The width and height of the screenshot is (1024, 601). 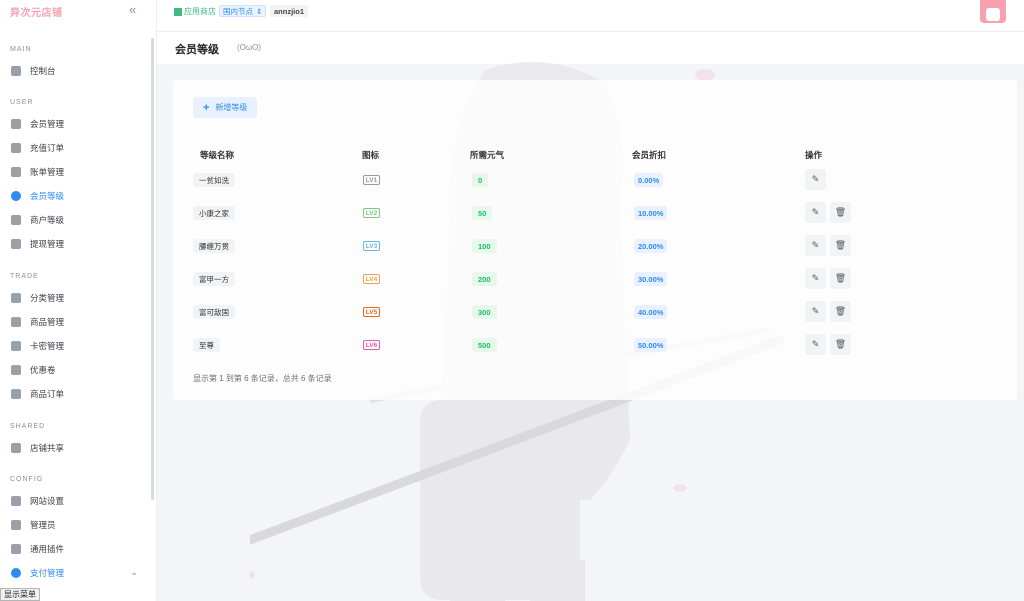 What do you see at coordinates (482, 213) in the screenshot?
I see `required-points: 50` at bounding box center [482, 213].